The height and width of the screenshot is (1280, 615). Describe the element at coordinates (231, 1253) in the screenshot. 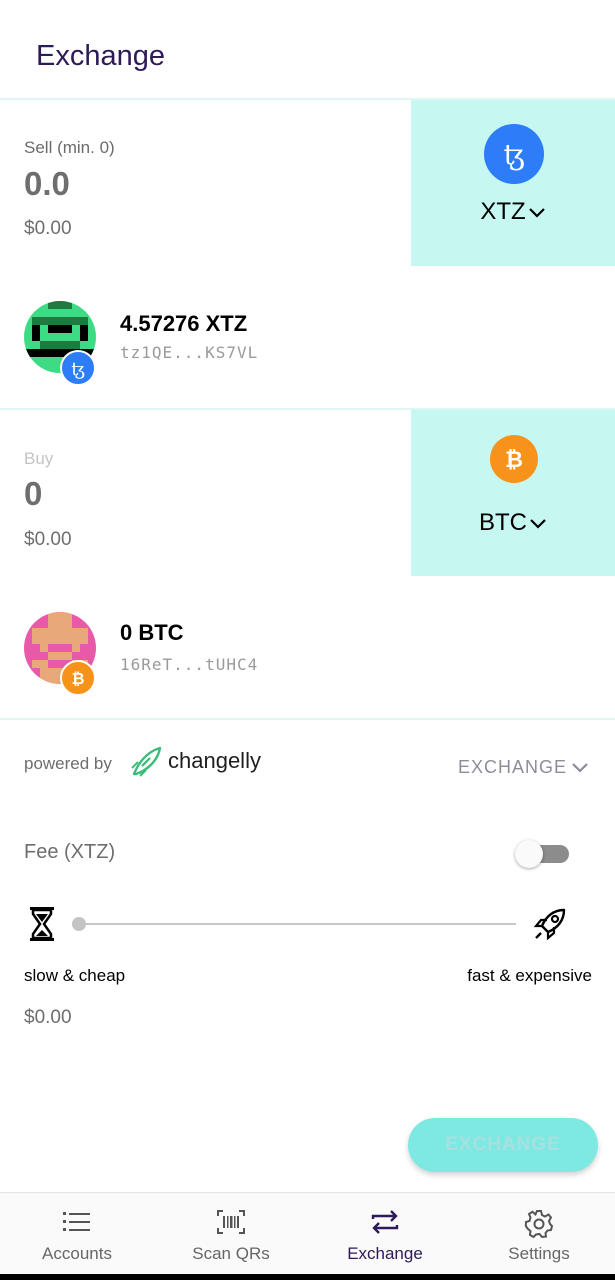

I see `nav-label-scan-qrs: Scan QRs` at that location.